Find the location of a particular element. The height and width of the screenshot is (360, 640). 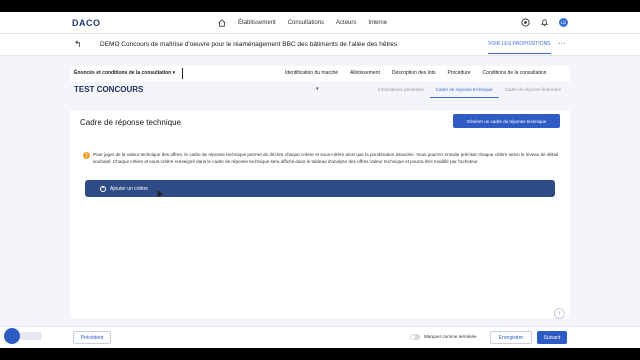

tab-informations-generales: Informations générales is located at coordinates (401, 90).